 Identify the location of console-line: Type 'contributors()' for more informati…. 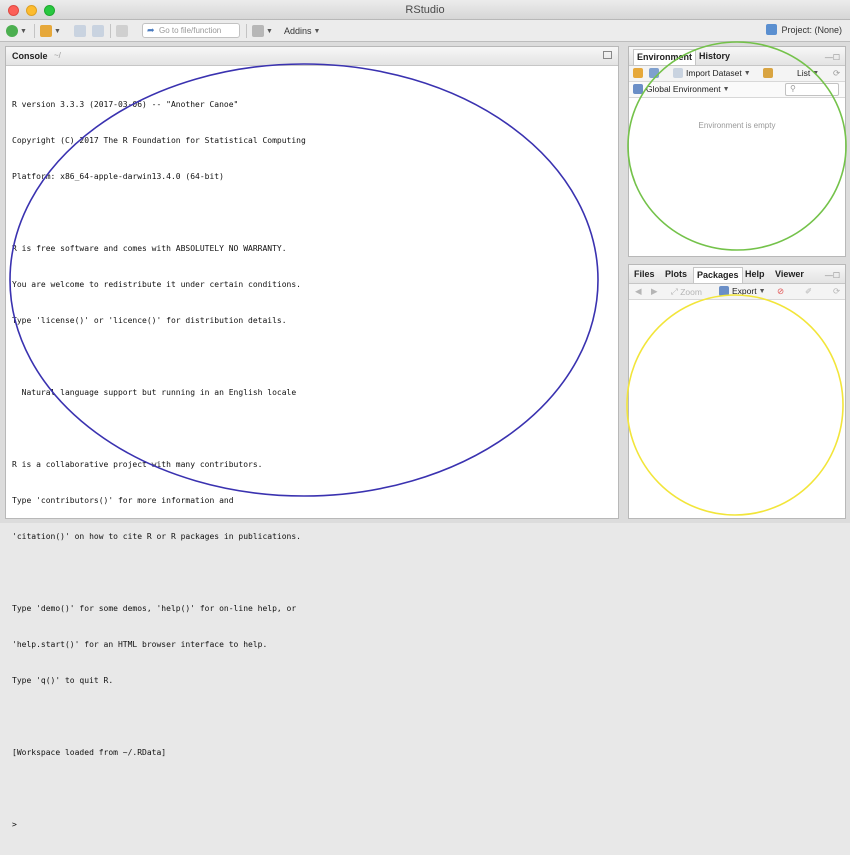
(123, 500).